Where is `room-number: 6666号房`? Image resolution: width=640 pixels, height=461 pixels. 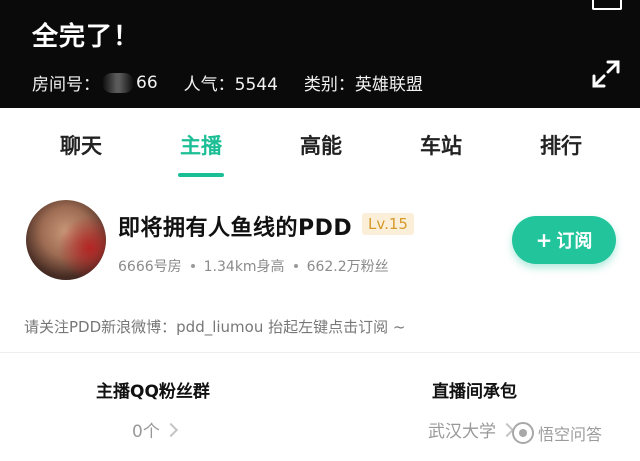
room-number: 6666号房 is located at coordinates (150, 267).